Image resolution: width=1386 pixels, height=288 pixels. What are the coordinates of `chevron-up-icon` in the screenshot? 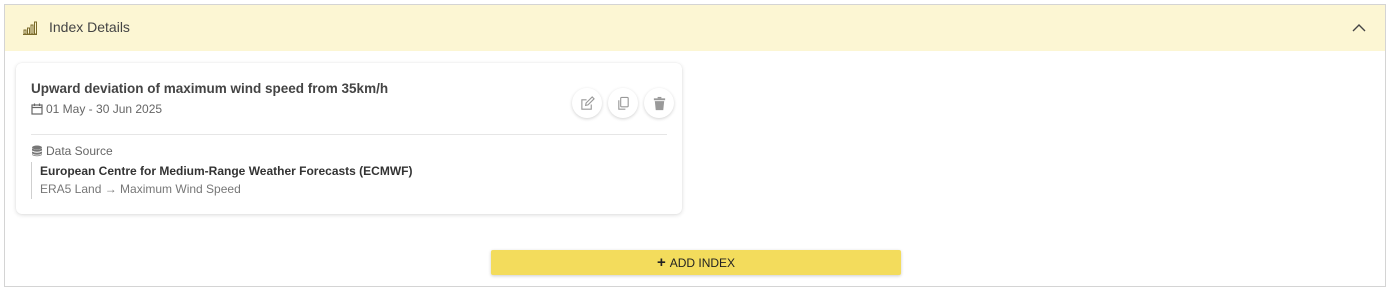 It's located at (1359, 28).